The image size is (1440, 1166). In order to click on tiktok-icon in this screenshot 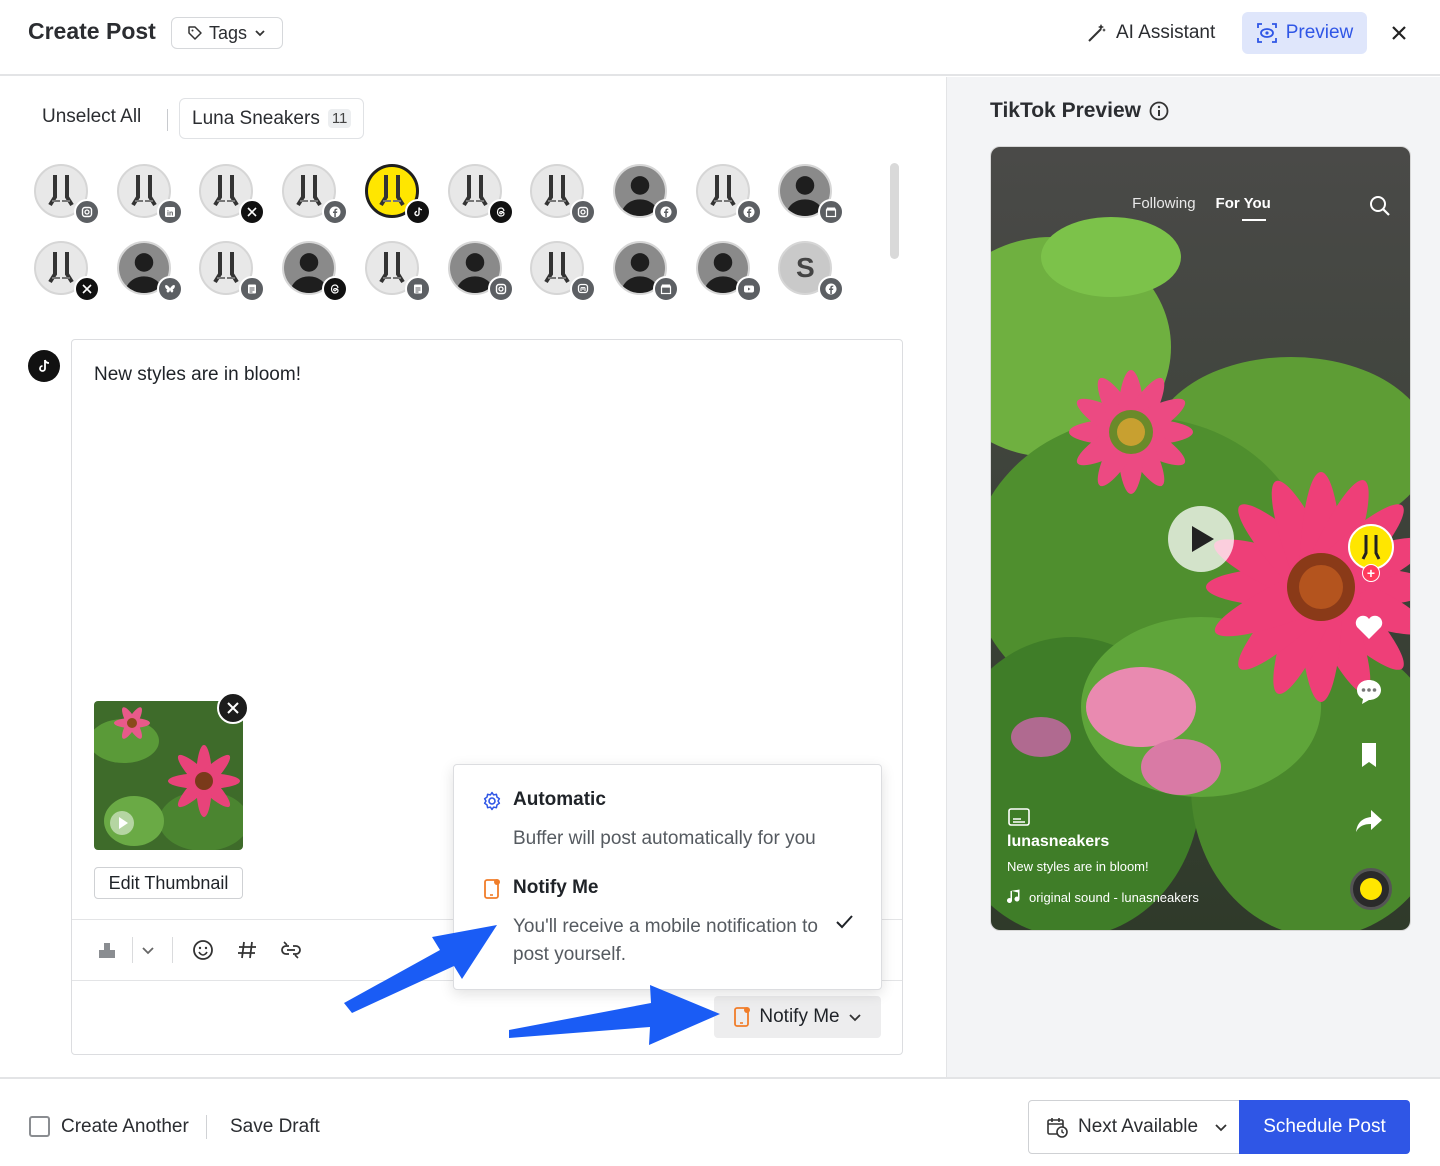, I will do `click(417, 212)`.